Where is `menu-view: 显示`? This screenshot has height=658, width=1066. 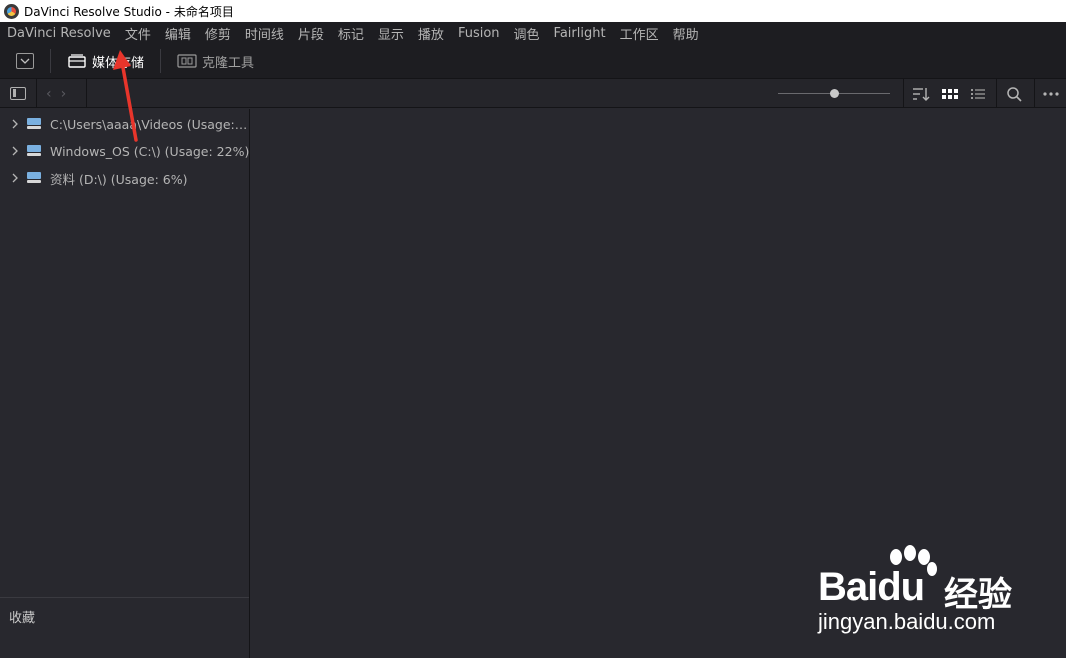 menu-view: 显示 is located at coordinates (391, 33).